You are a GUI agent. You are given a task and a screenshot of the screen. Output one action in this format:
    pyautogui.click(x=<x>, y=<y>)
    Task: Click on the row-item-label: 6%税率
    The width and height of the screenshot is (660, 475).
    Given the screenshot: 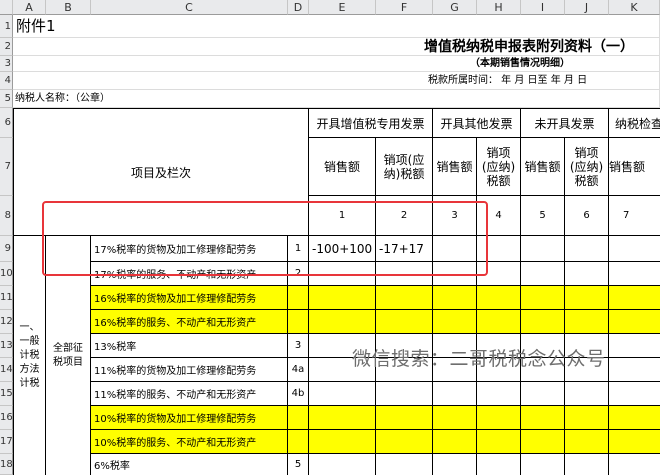 What is the action you would take?
    pyautogui.click(x=189, y=464)
    